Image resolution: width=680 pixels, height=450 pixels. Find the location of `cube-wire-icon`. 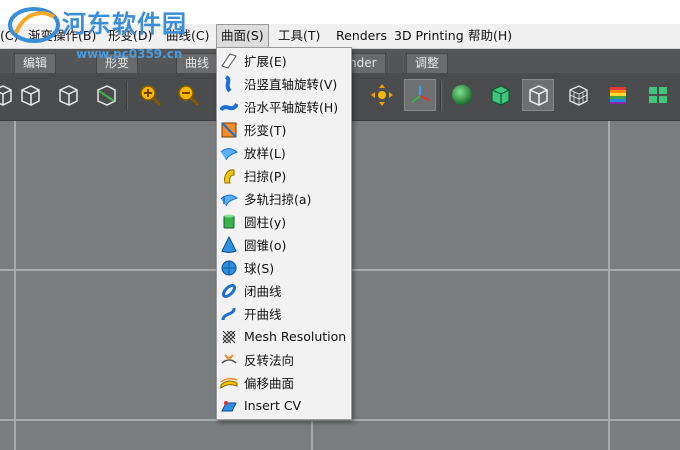

cube-wire-icon is located at coordinates (30, 95).